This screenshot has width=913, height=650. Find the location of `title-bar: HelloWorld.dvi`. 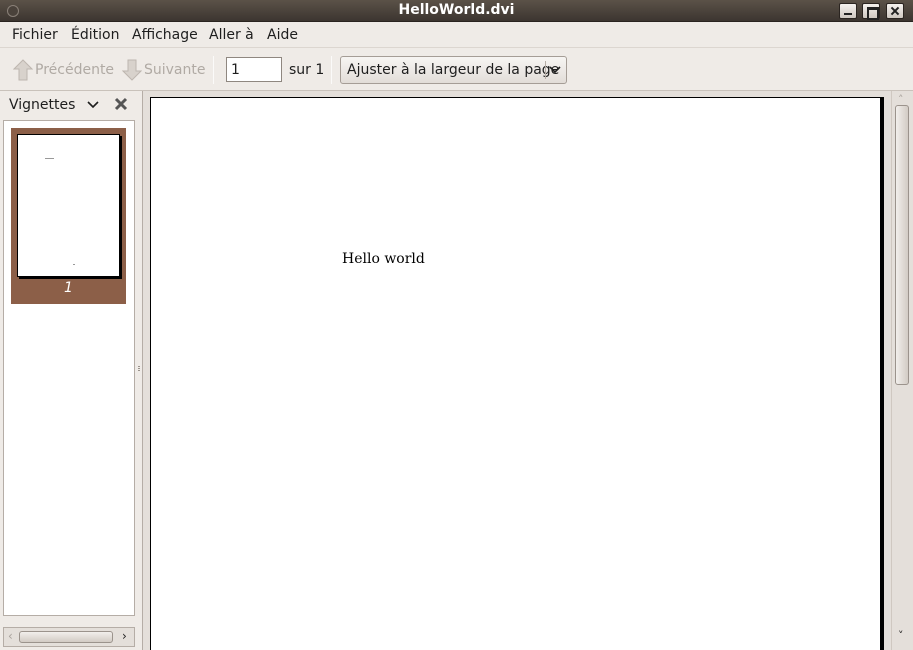

title-bar: HelloWorld.dvi is located at coordinates (456, 11).